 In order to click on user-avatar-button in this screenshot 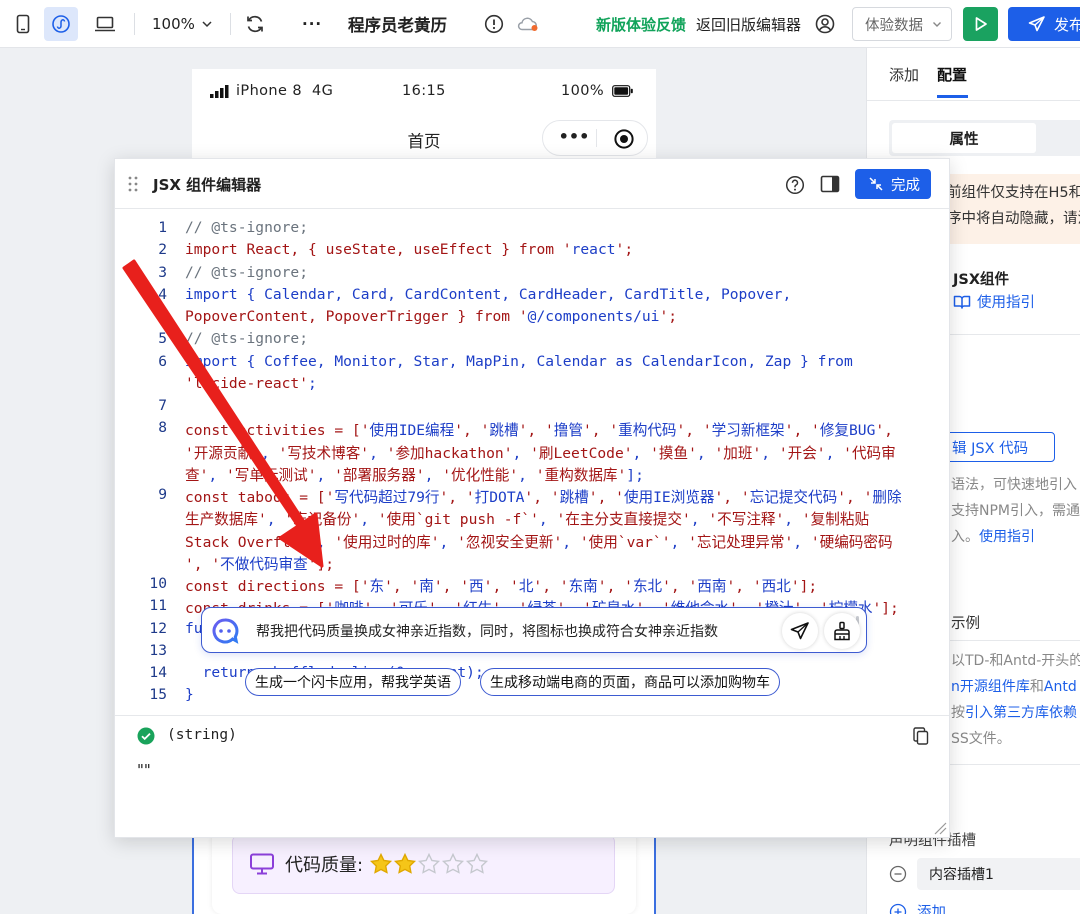, I will do `click(825, 24)`.